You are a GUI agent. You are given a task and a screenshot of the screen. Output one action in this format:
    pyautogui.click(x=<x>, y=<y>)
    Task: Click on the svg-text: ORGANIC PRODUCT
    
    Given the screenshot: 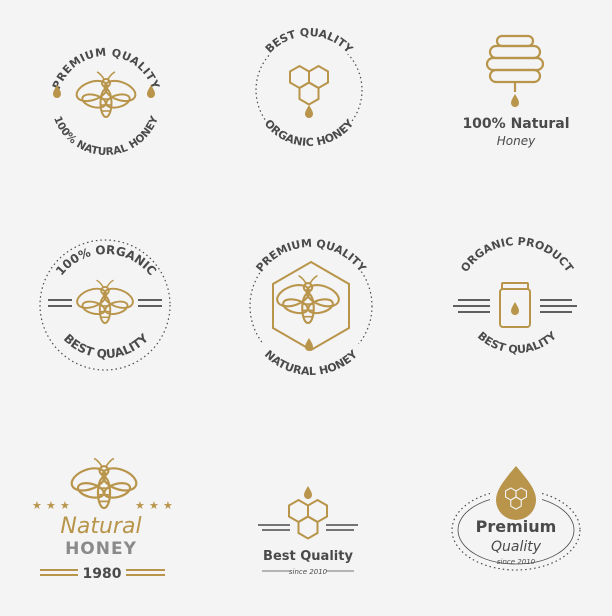 What is the action you would take?
    pyautogui.click(x=517, y=255)
    